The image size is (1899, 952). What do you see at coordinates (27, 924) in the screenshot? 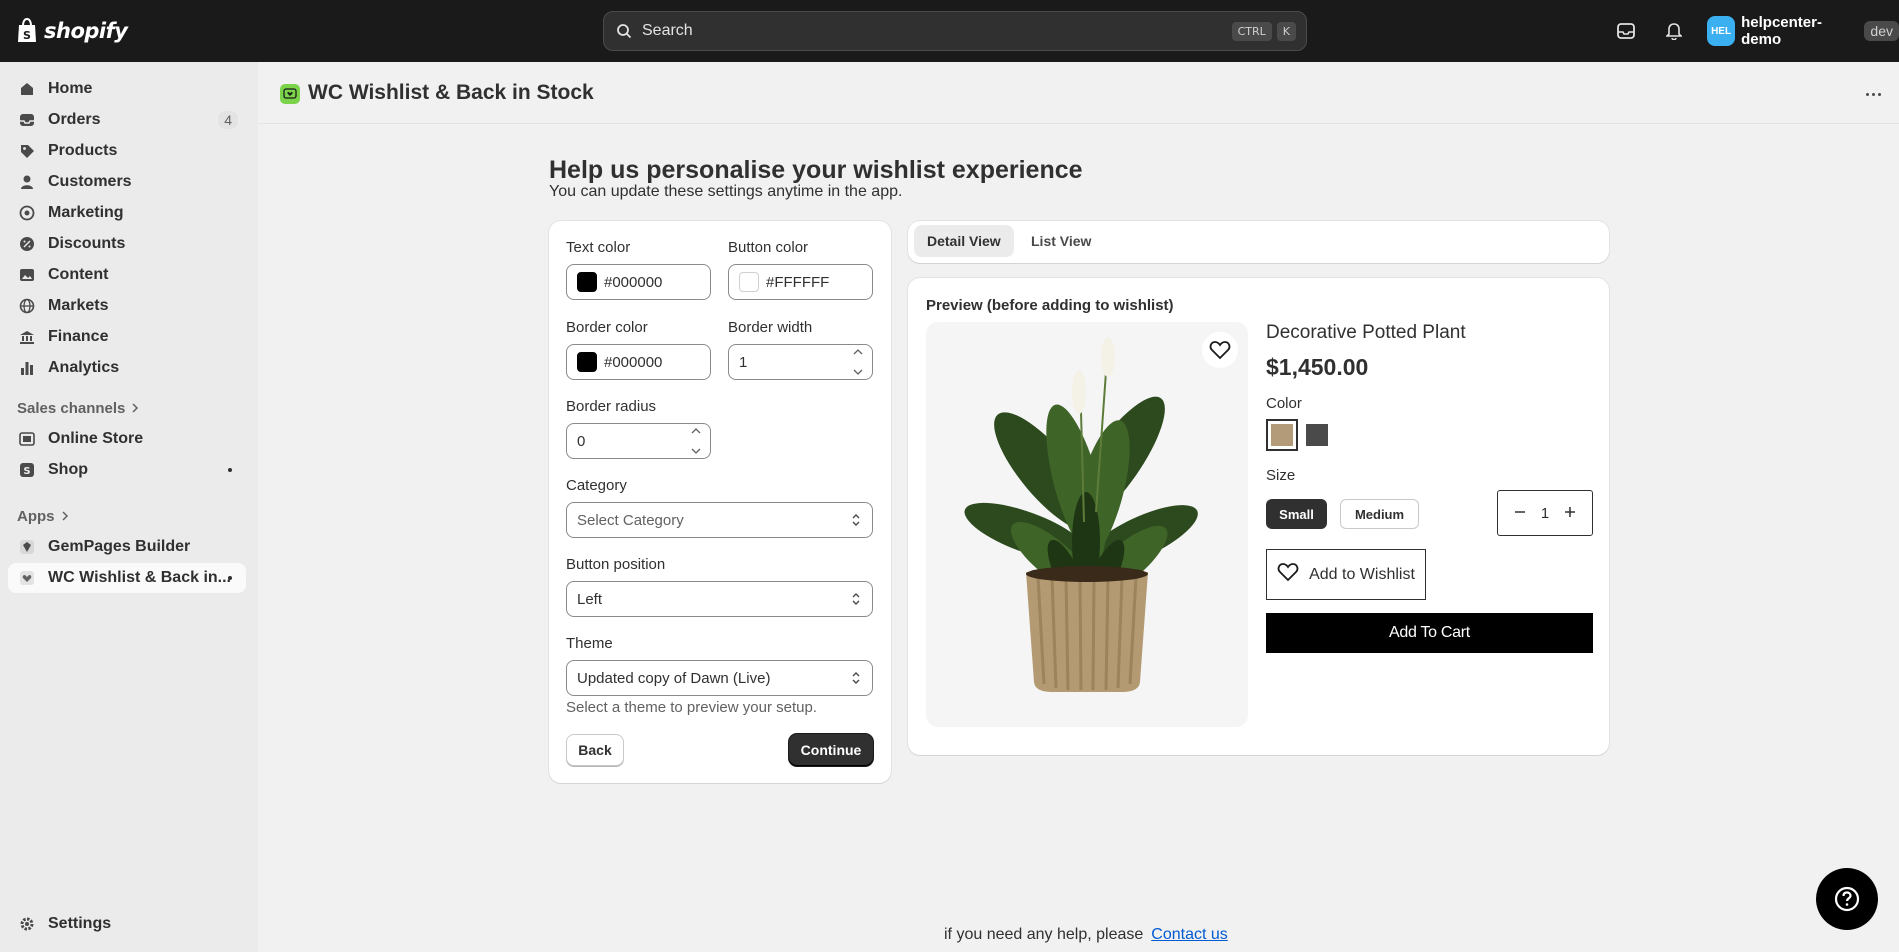
I see `gear-icon` at bounding box center [27, 924].